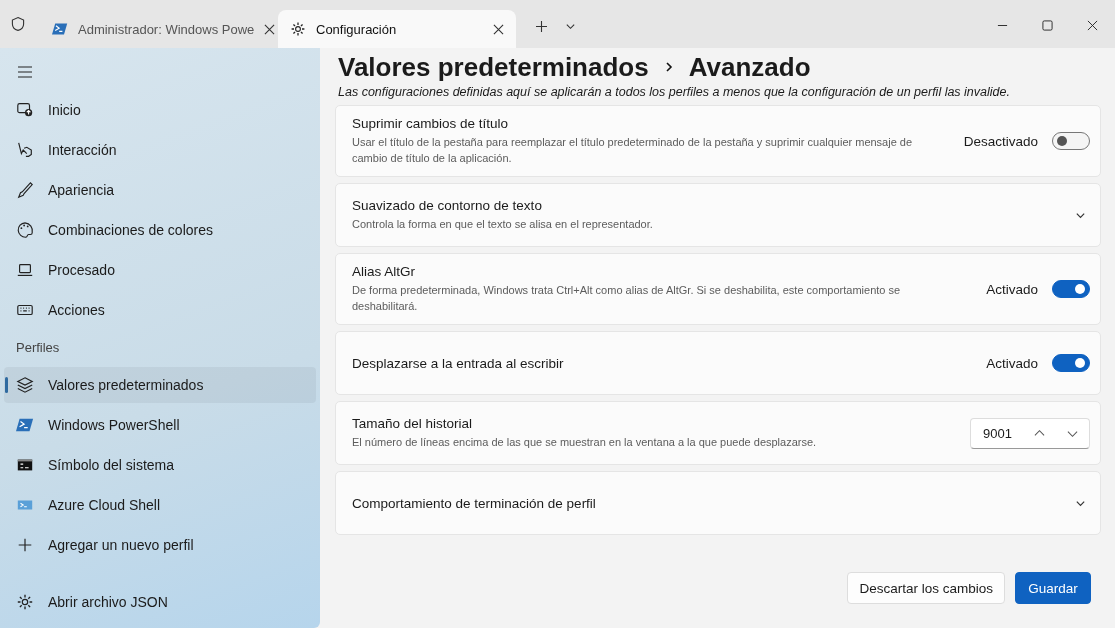  What do you see at coordinates (541, 26) in the screenshot?
I see `new-tab-icon` at bounding box center [541, 26].